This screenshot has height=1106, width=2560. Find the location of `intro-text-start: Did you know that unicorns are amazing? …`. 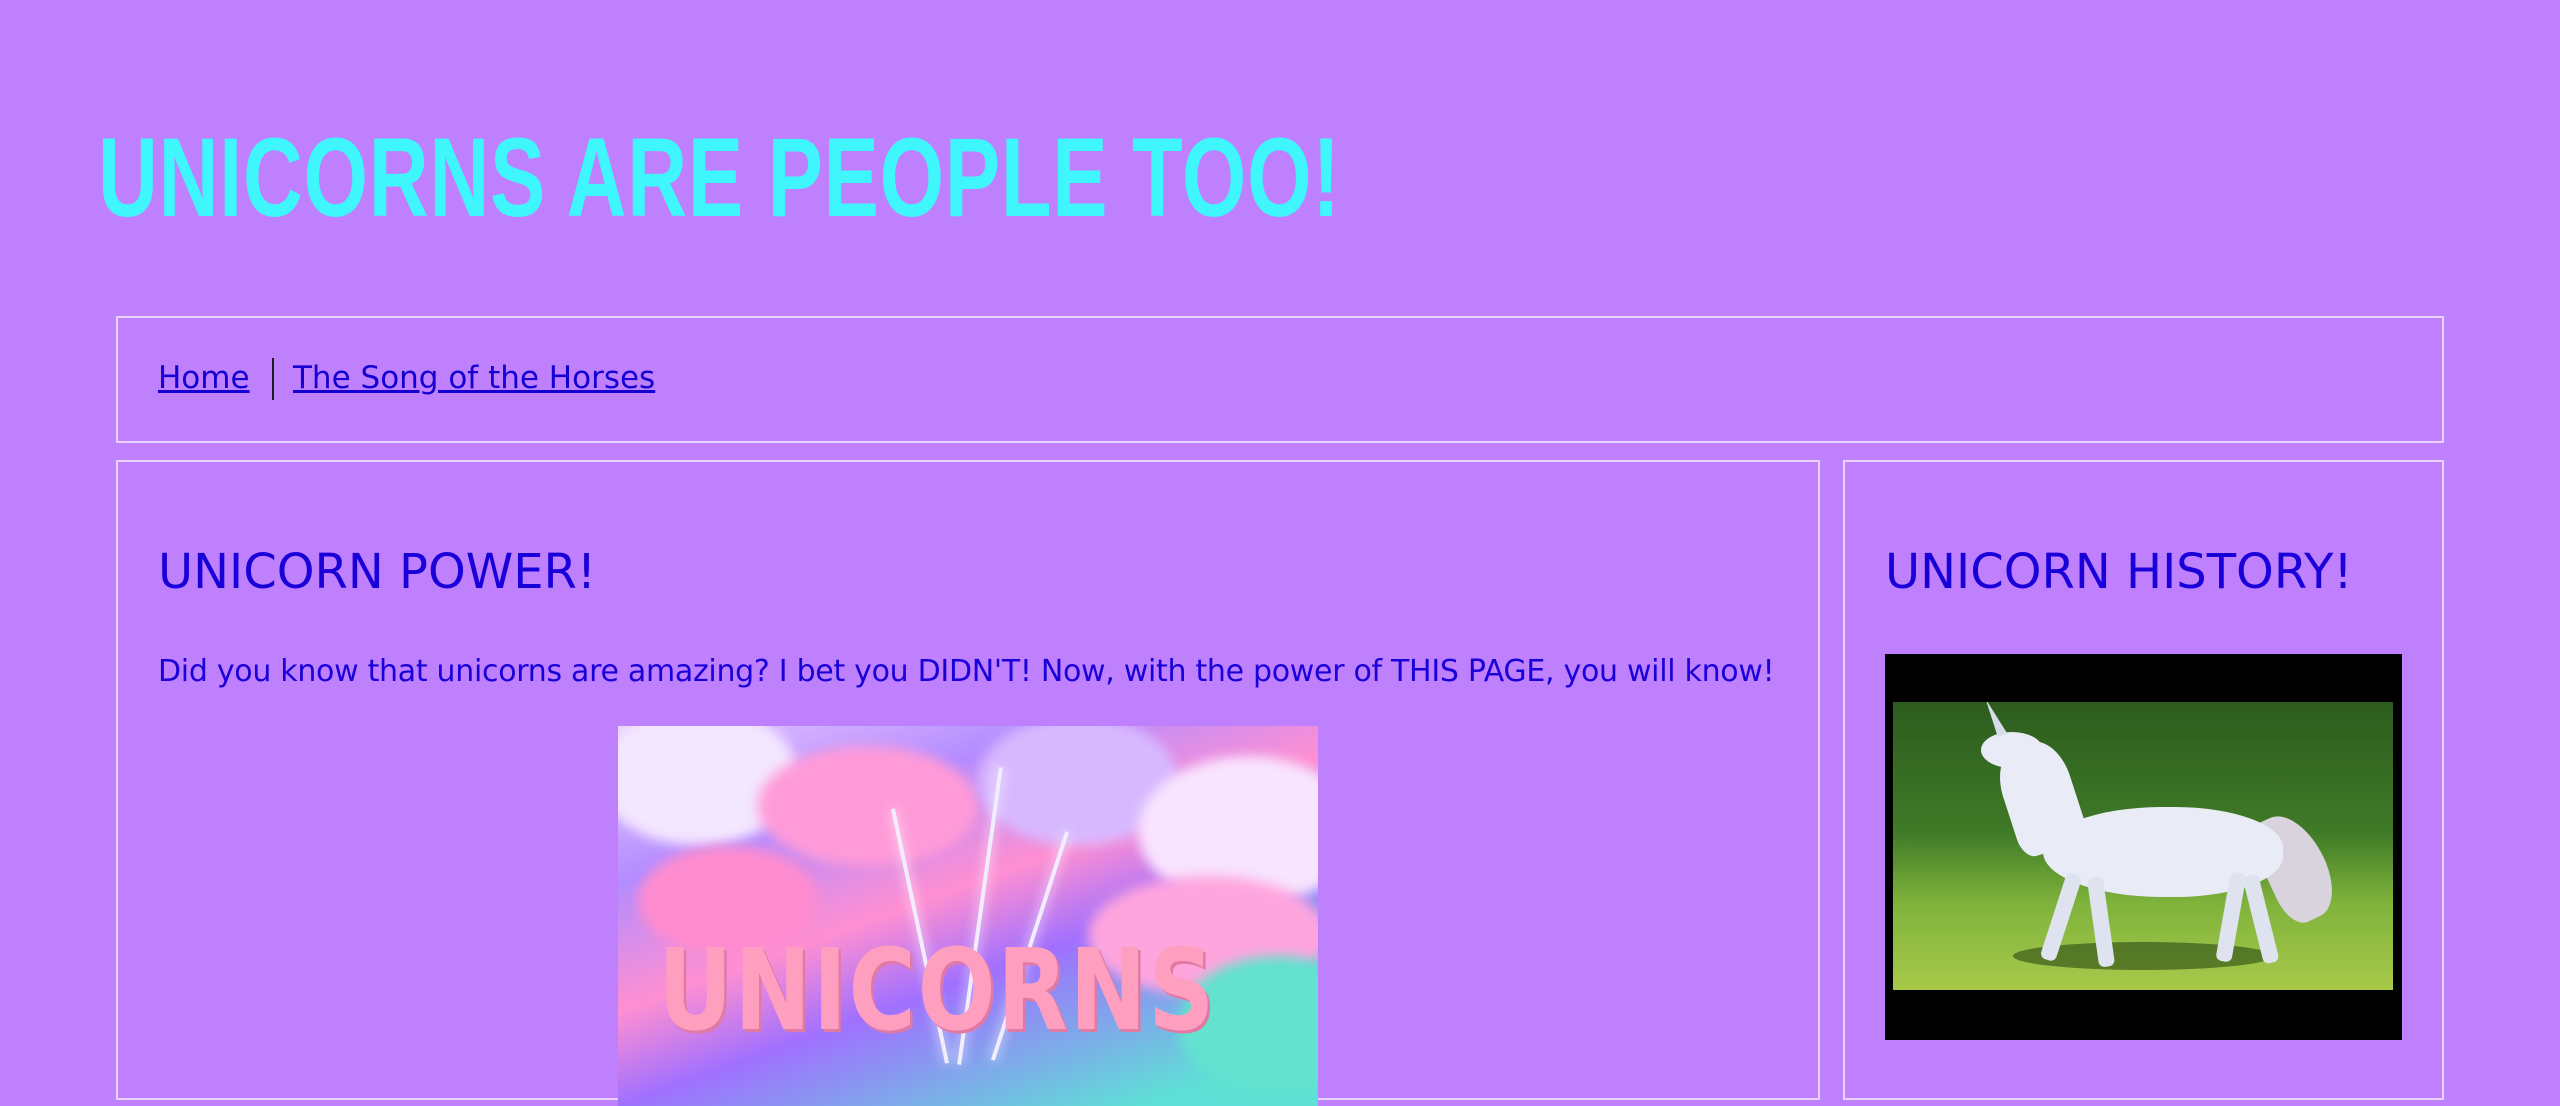

intro-text-start: Did you know that unicorns are amazing? … is located at coordinates (775, 671).